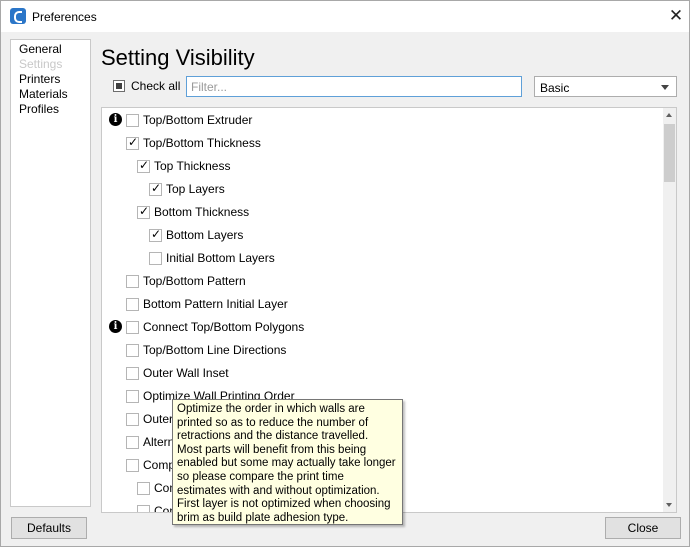 The width and height of the screenshot is (690, 547). Describe the element at coordinates (669, 153) in the screenshot. I see `scrollbar-thumb` at that location.